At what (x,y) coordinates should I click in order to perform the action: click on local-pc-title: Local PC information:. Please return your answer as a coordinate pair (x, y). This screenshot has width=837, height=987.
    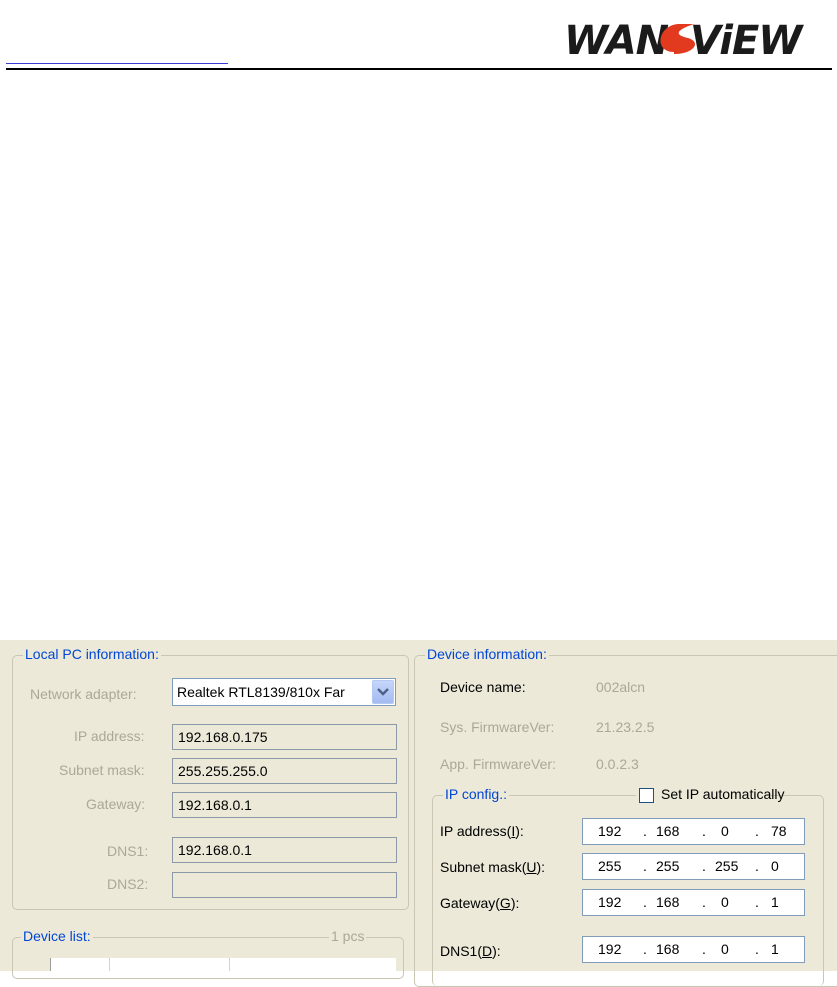
    Looking at the image, I should click on (92, 654).